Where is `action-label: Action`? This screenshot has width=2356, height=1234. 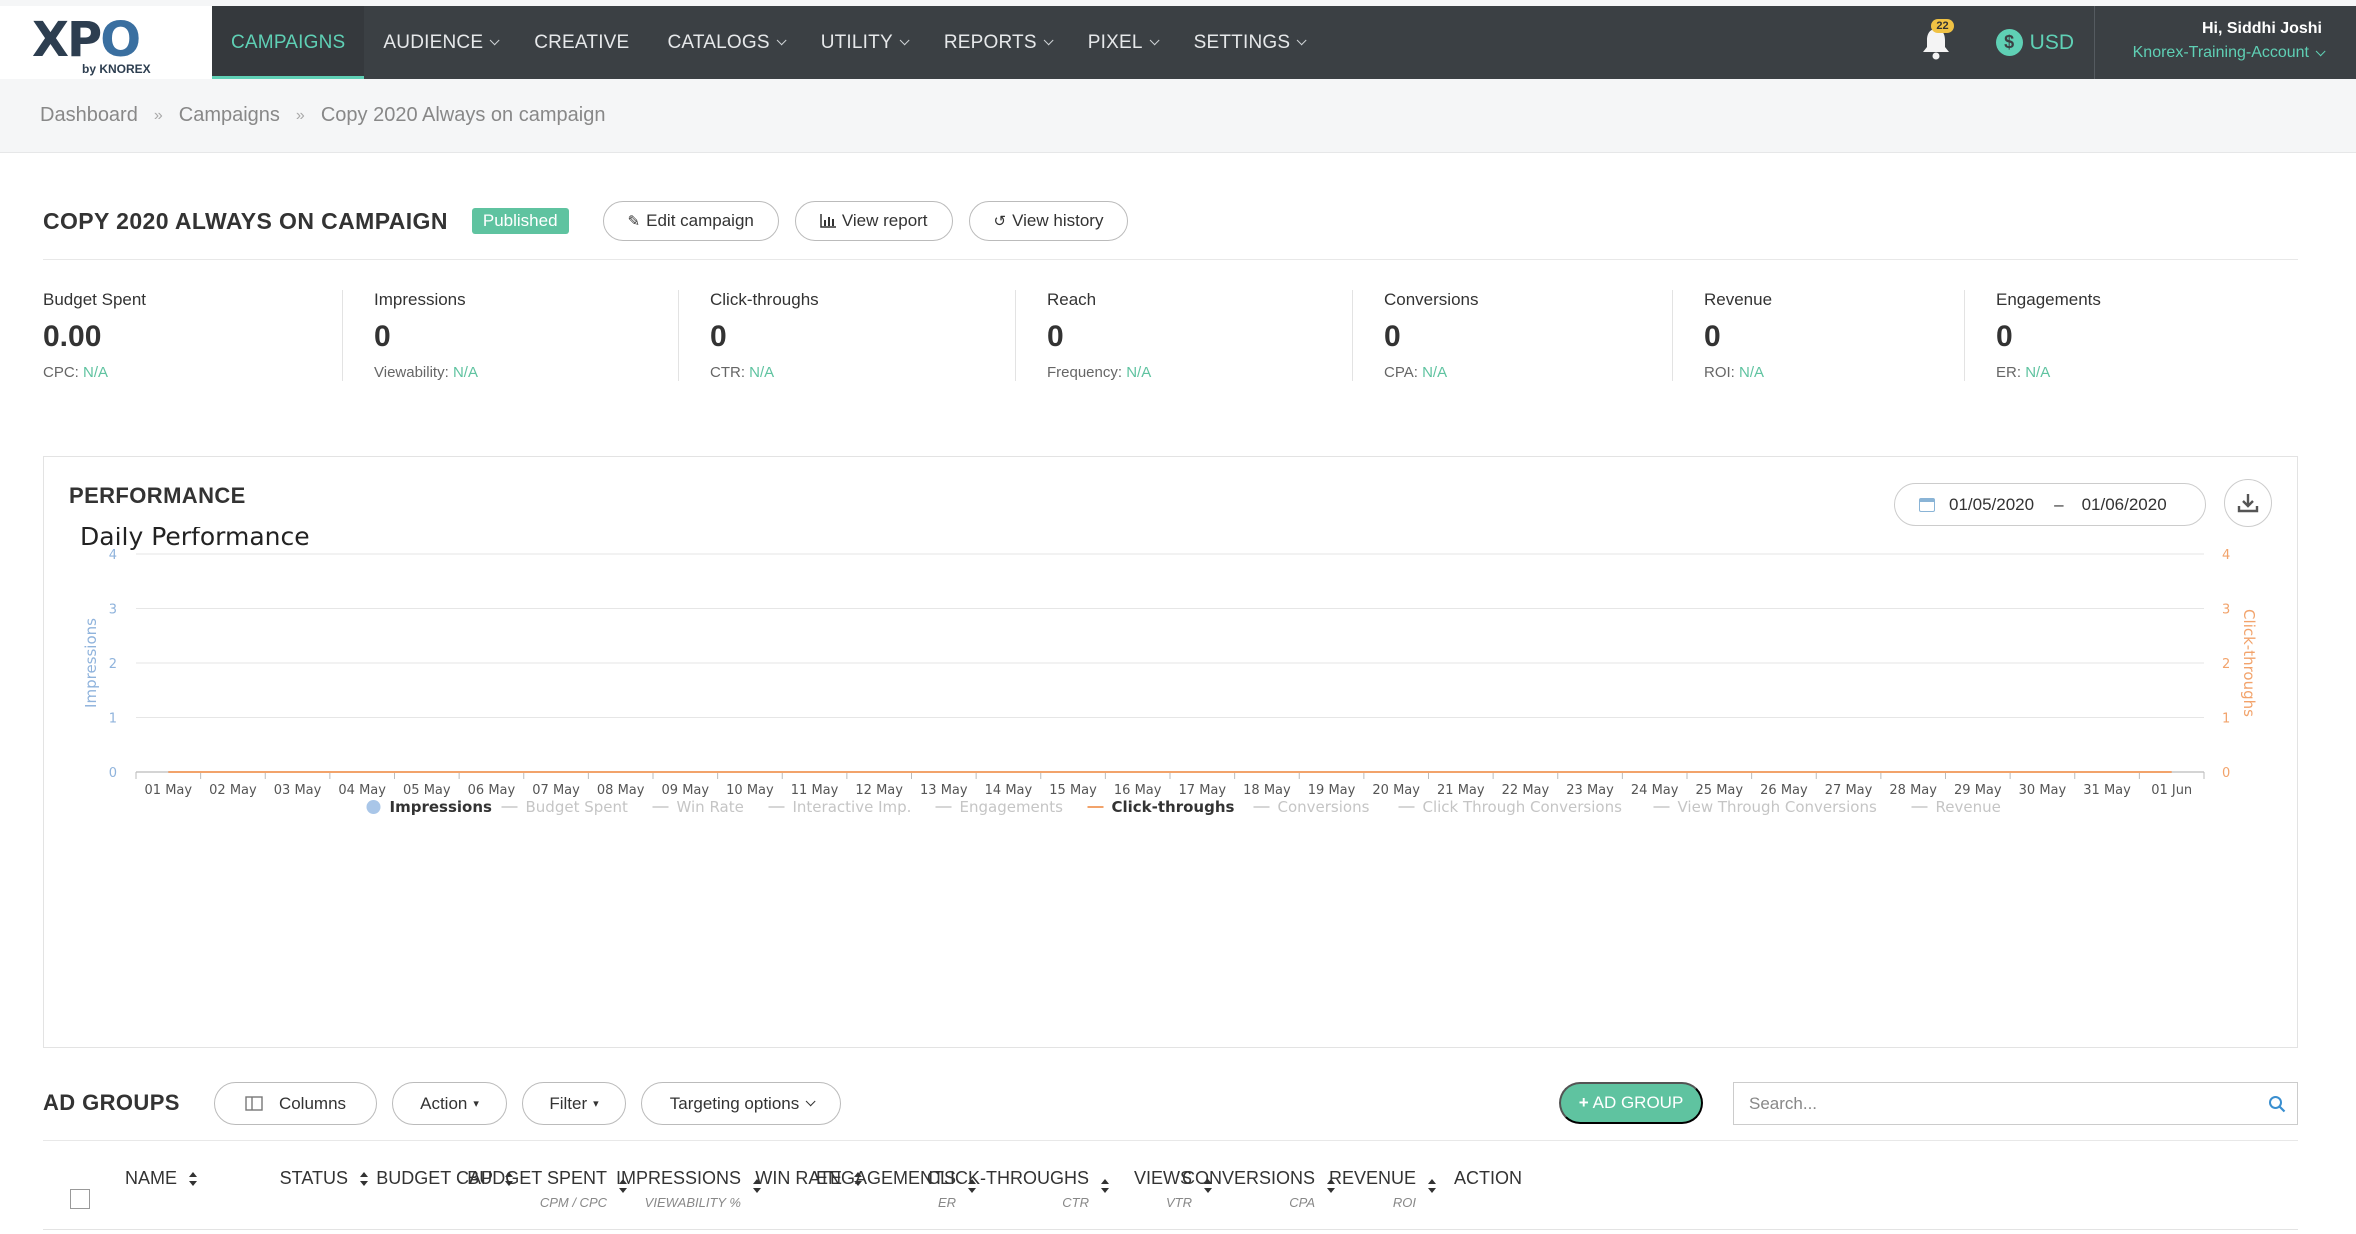 action-label: Action is located at coordinates (444, 1103).